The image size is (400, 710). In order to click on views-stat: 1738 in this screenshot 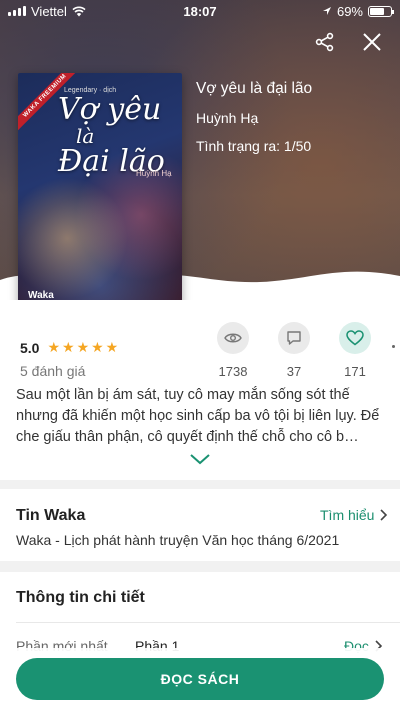, I will do `click(233, 350)`.